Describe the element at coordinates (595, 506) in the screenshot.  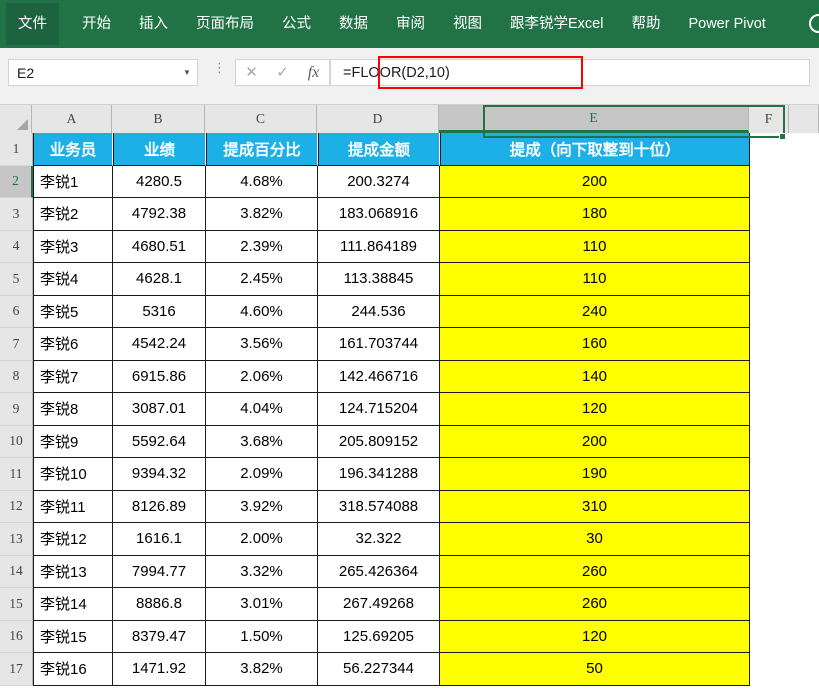
I see `cell-E12: 310` at that location.